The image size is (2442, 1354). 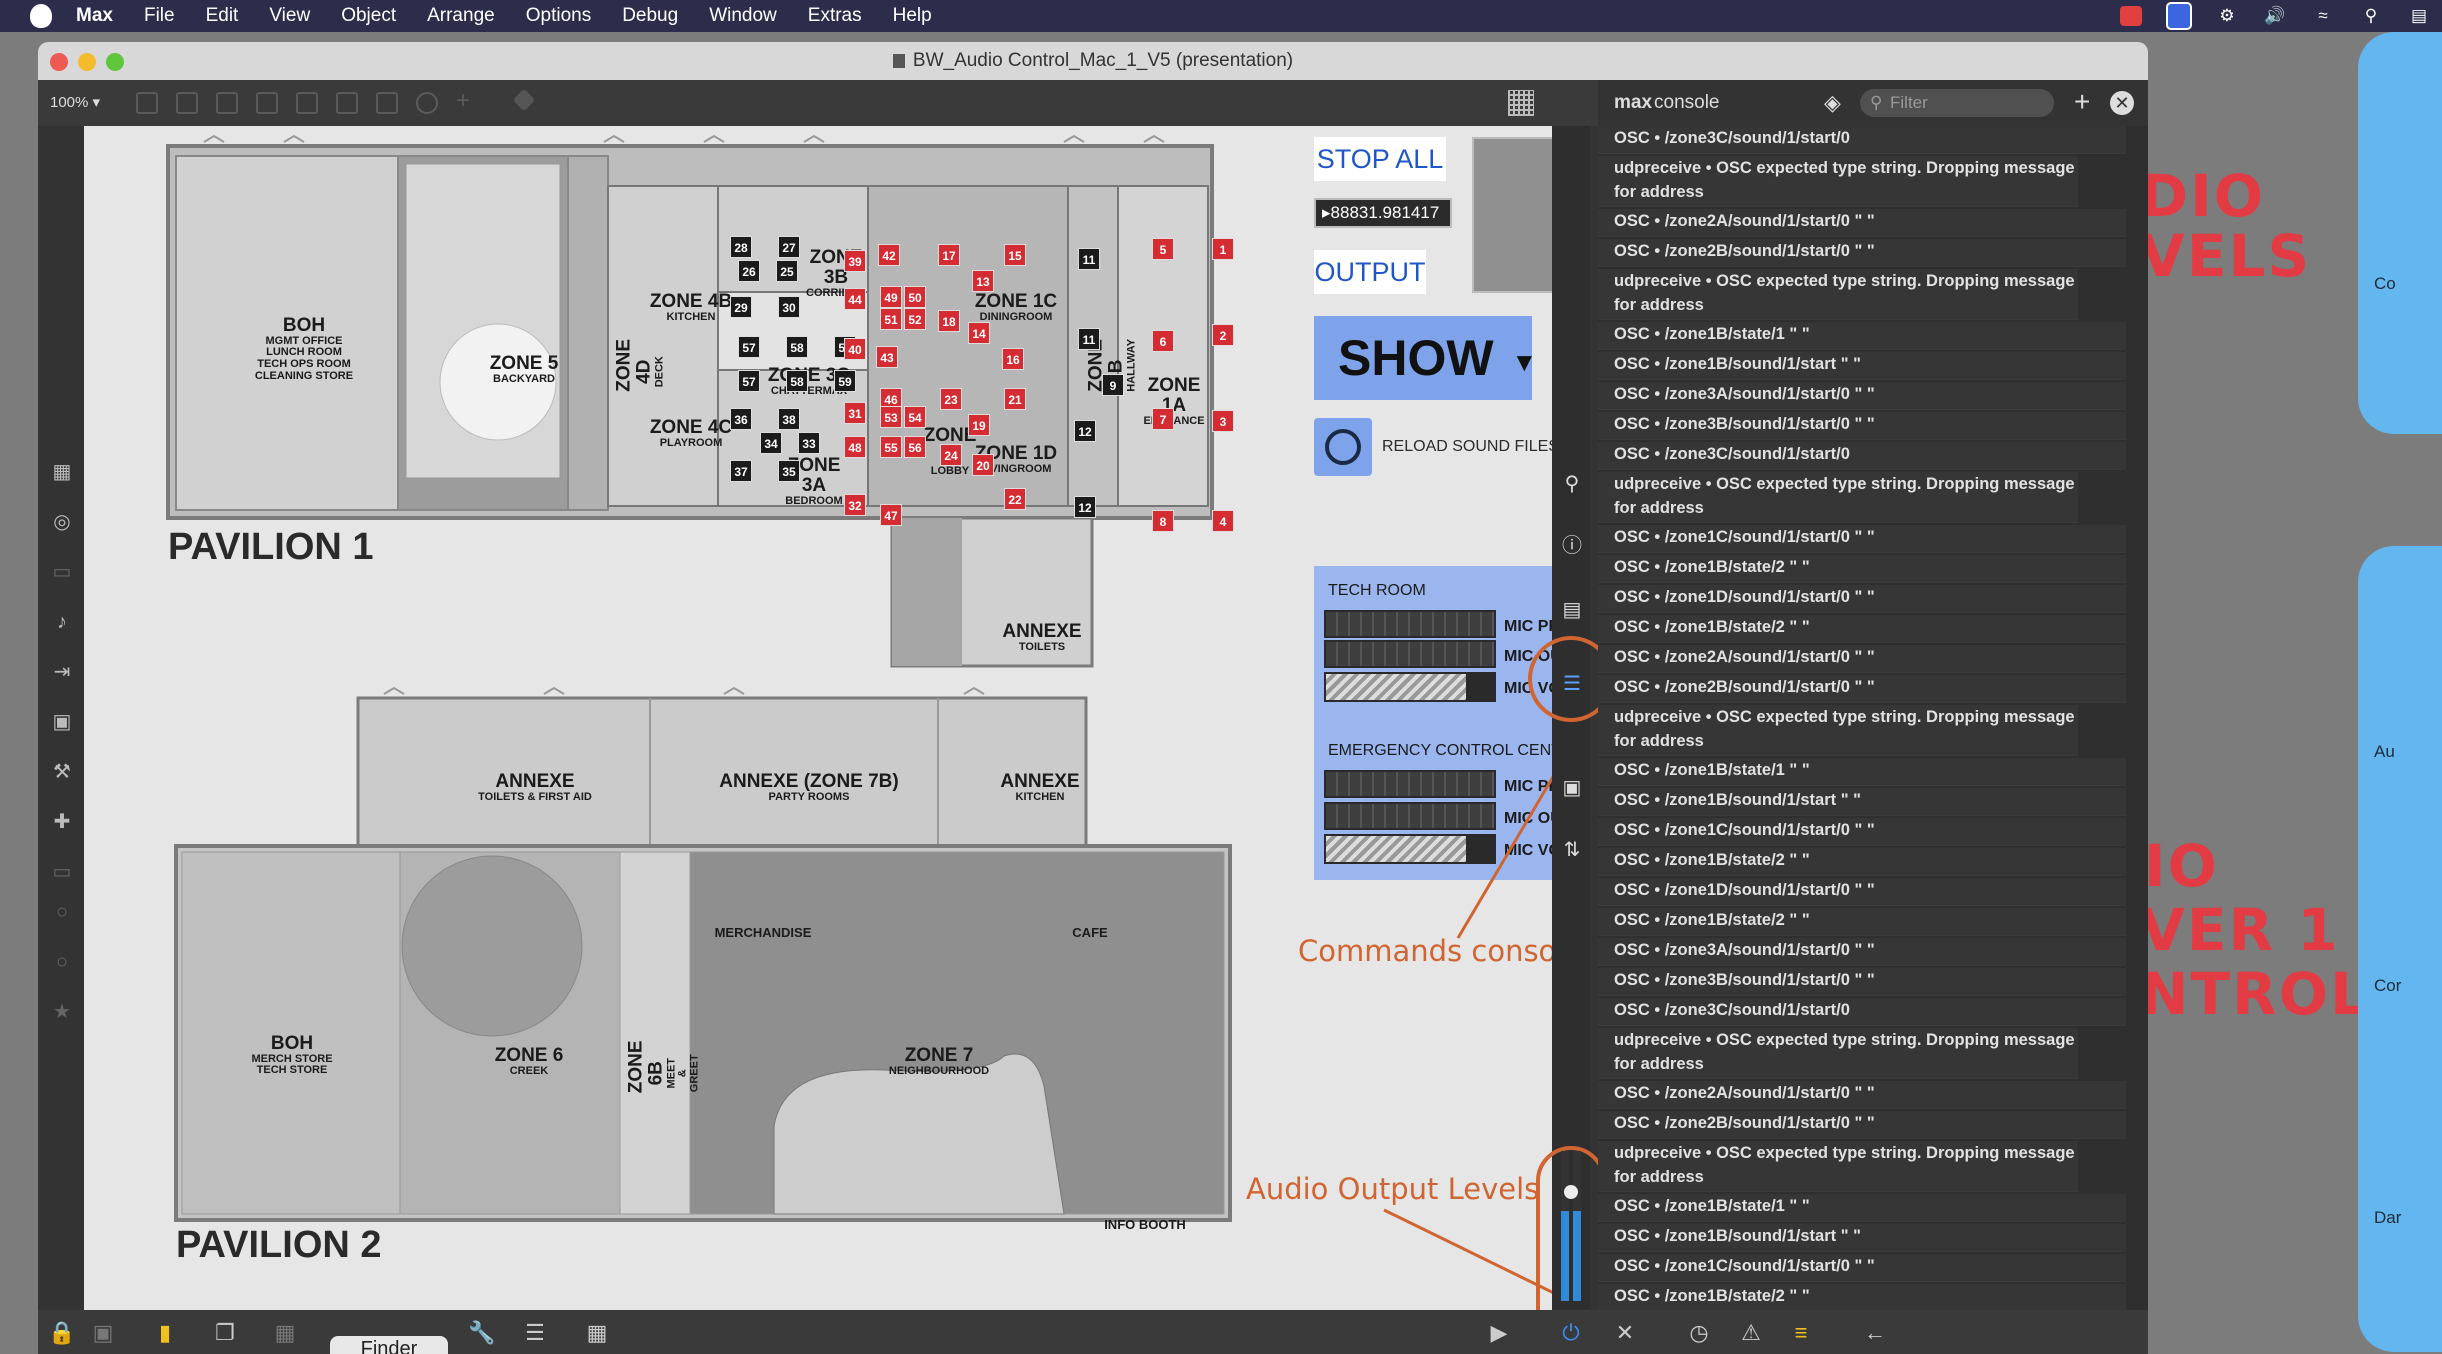 I want to click on speaker-marker-red: 56, so click(x=915, y=447).